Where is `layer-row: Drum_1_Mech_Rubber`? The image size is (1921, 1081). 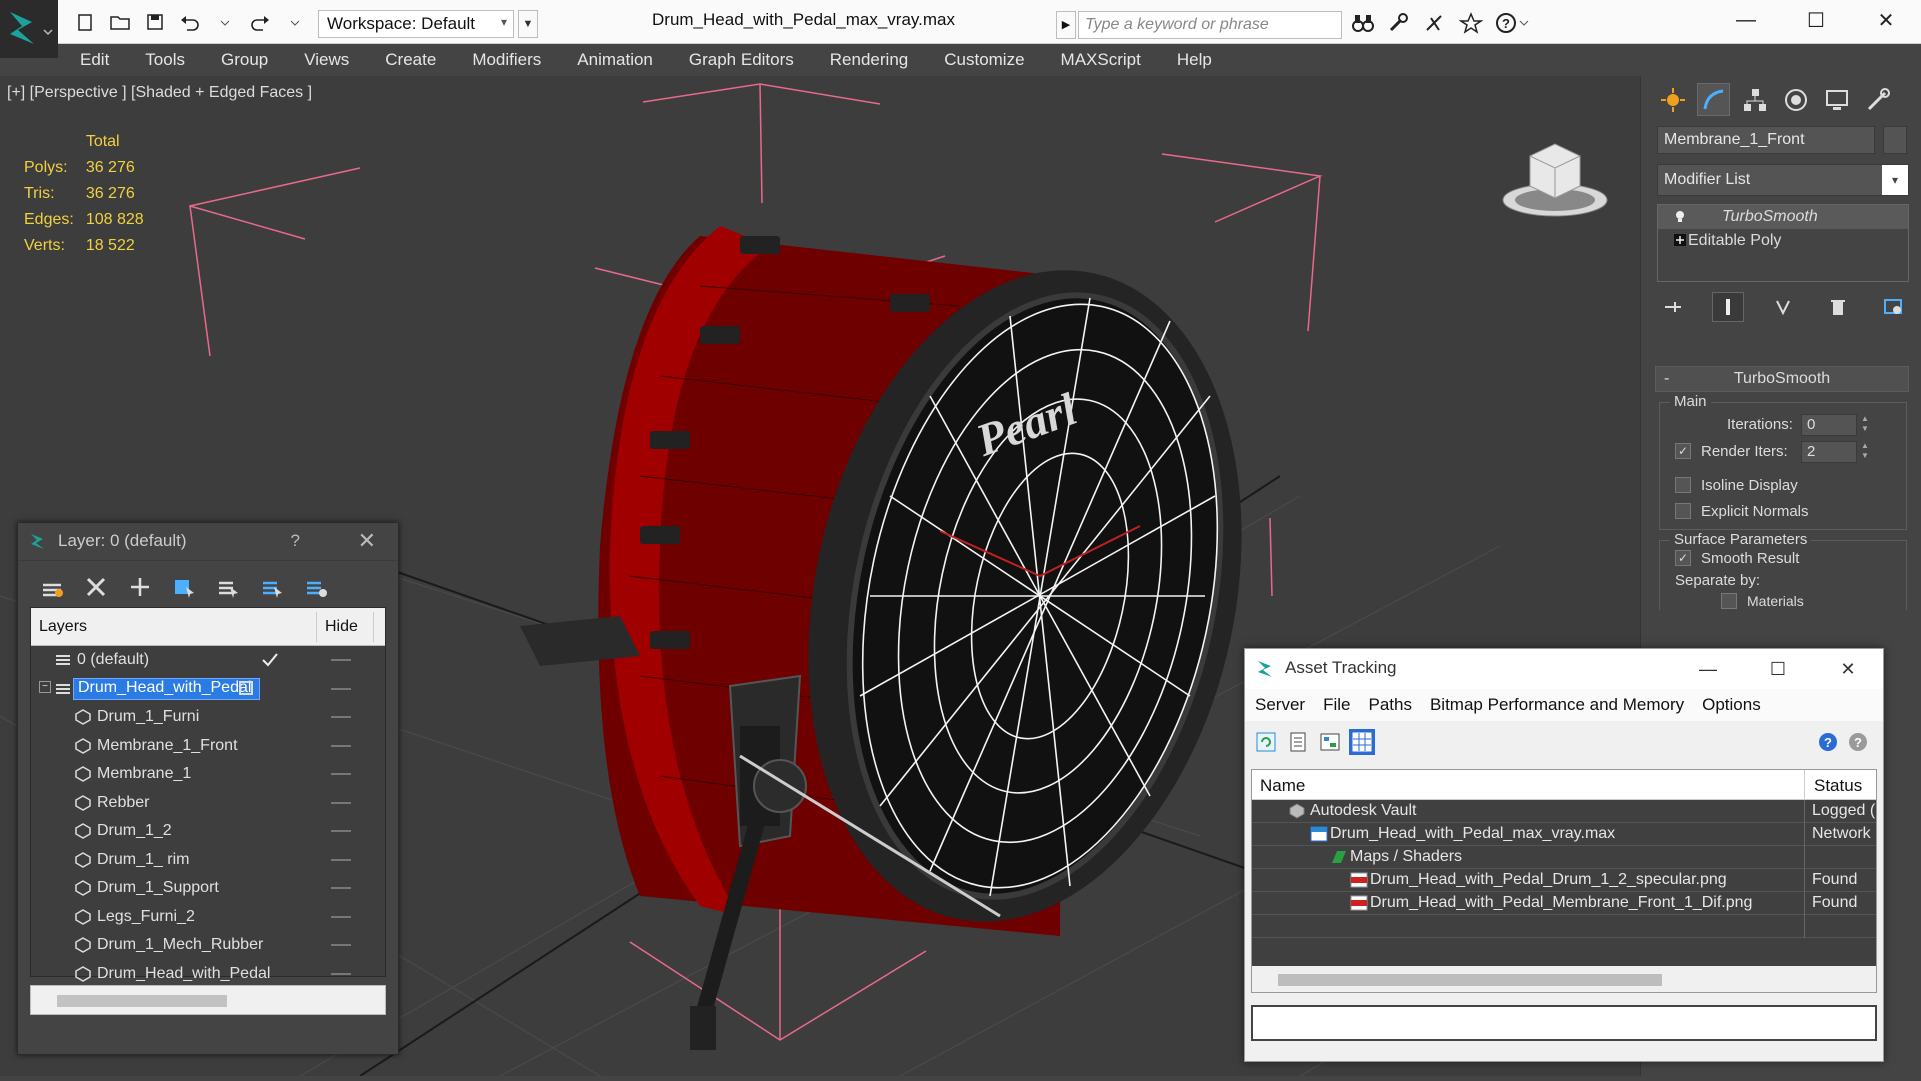
layer-row: Drum_1_Mech_Rubber is located at coordinates (208, 945).